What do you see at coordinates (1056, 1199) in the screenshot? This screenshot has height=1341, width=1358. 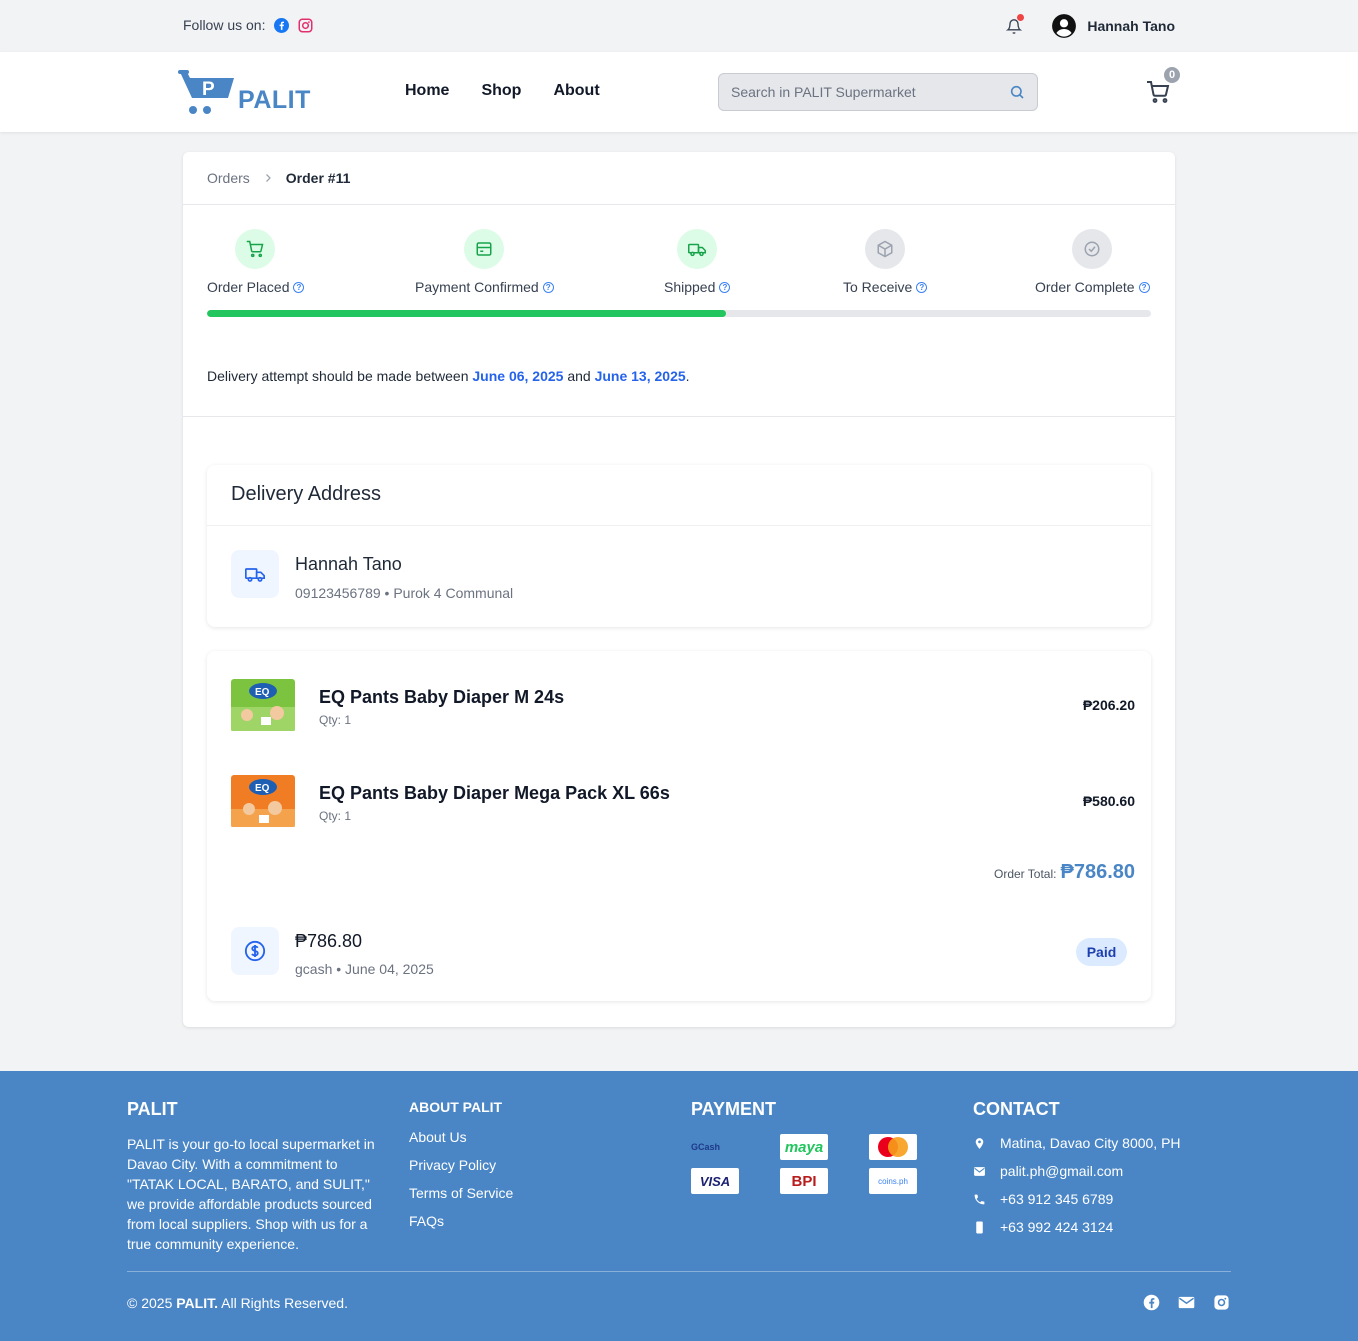 I see `contact-phone-text: +63 912 345 6789` at bounding box center [1056, 1199].